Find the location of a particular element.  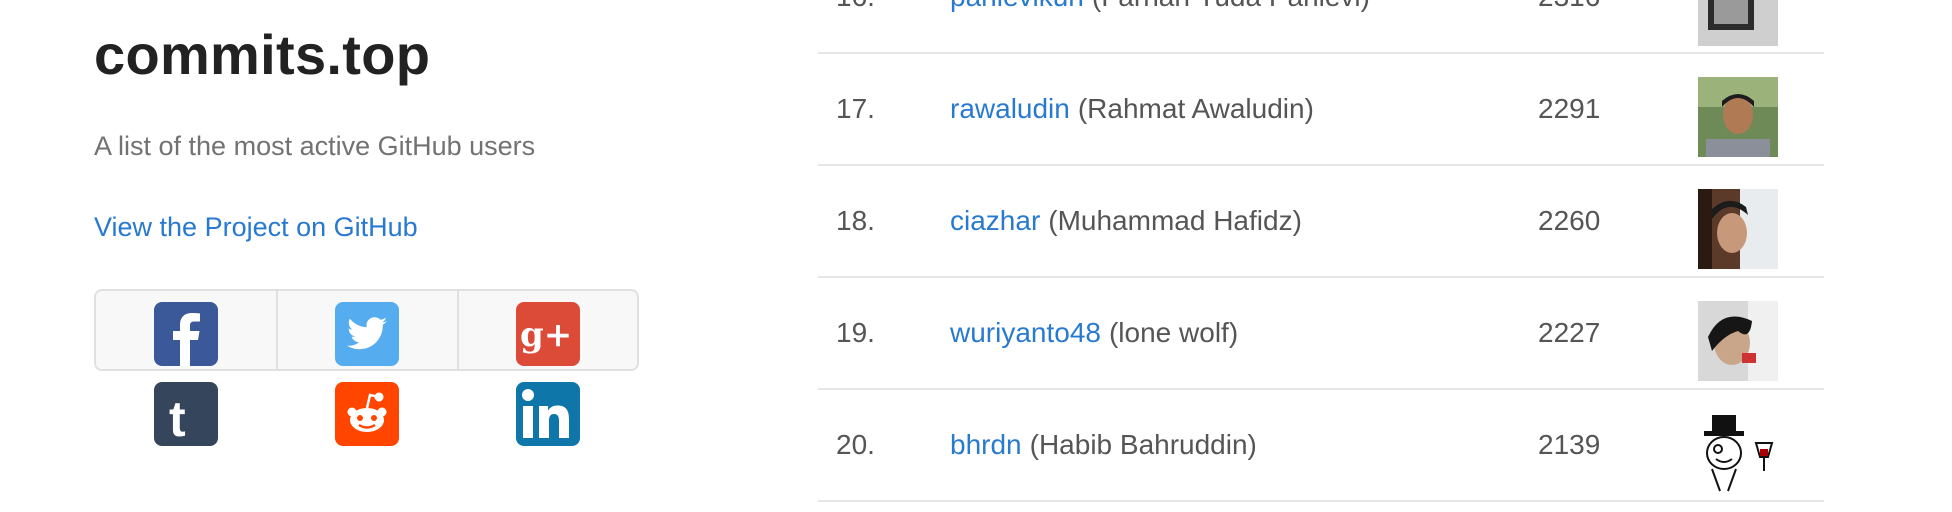

table-row: 19. wuriyanto48 (lone wolf) 2227 is located at coordinates (1321, 334).